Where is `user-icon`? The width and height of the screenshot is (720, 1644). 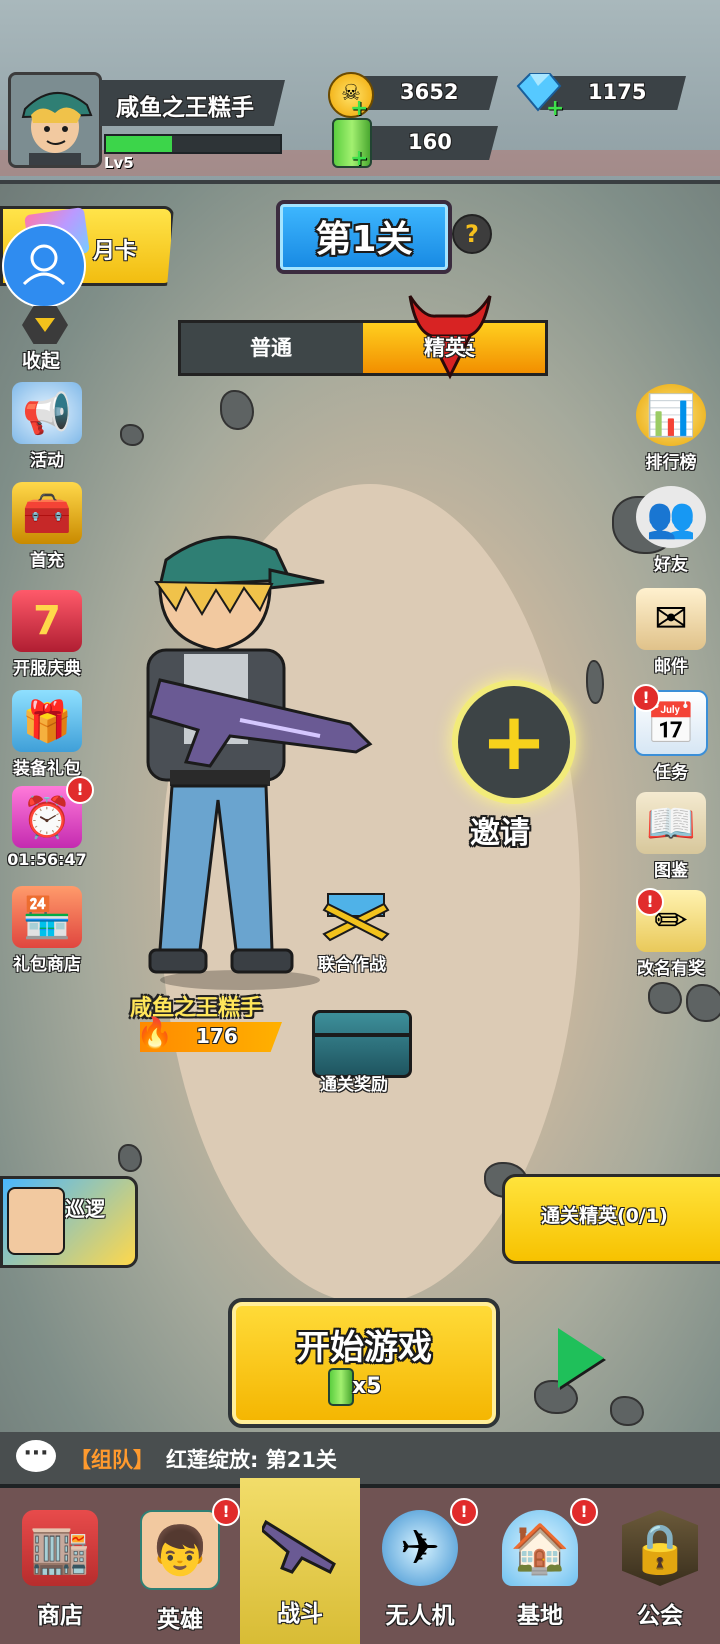
user-icon is located at coordinates (44, 265).